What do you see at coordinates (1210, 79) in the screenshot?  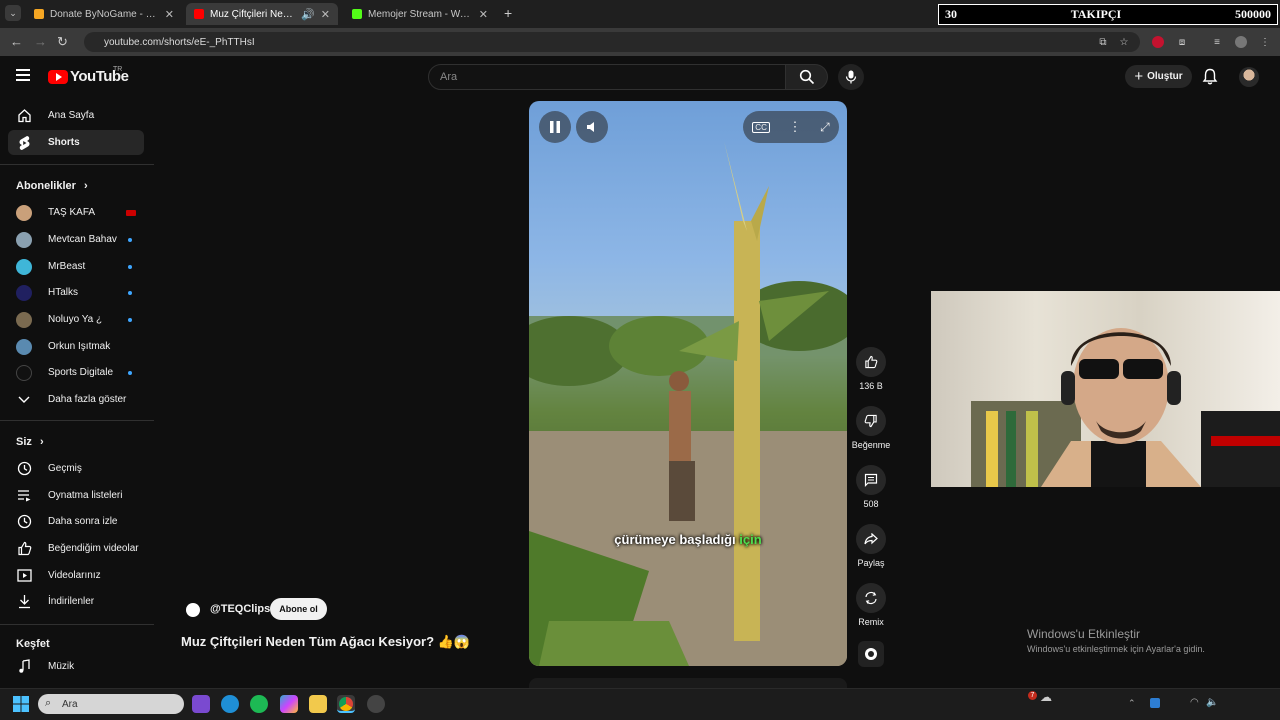 I see `notifications-bell-icon` at bounding box center [1210, 79].